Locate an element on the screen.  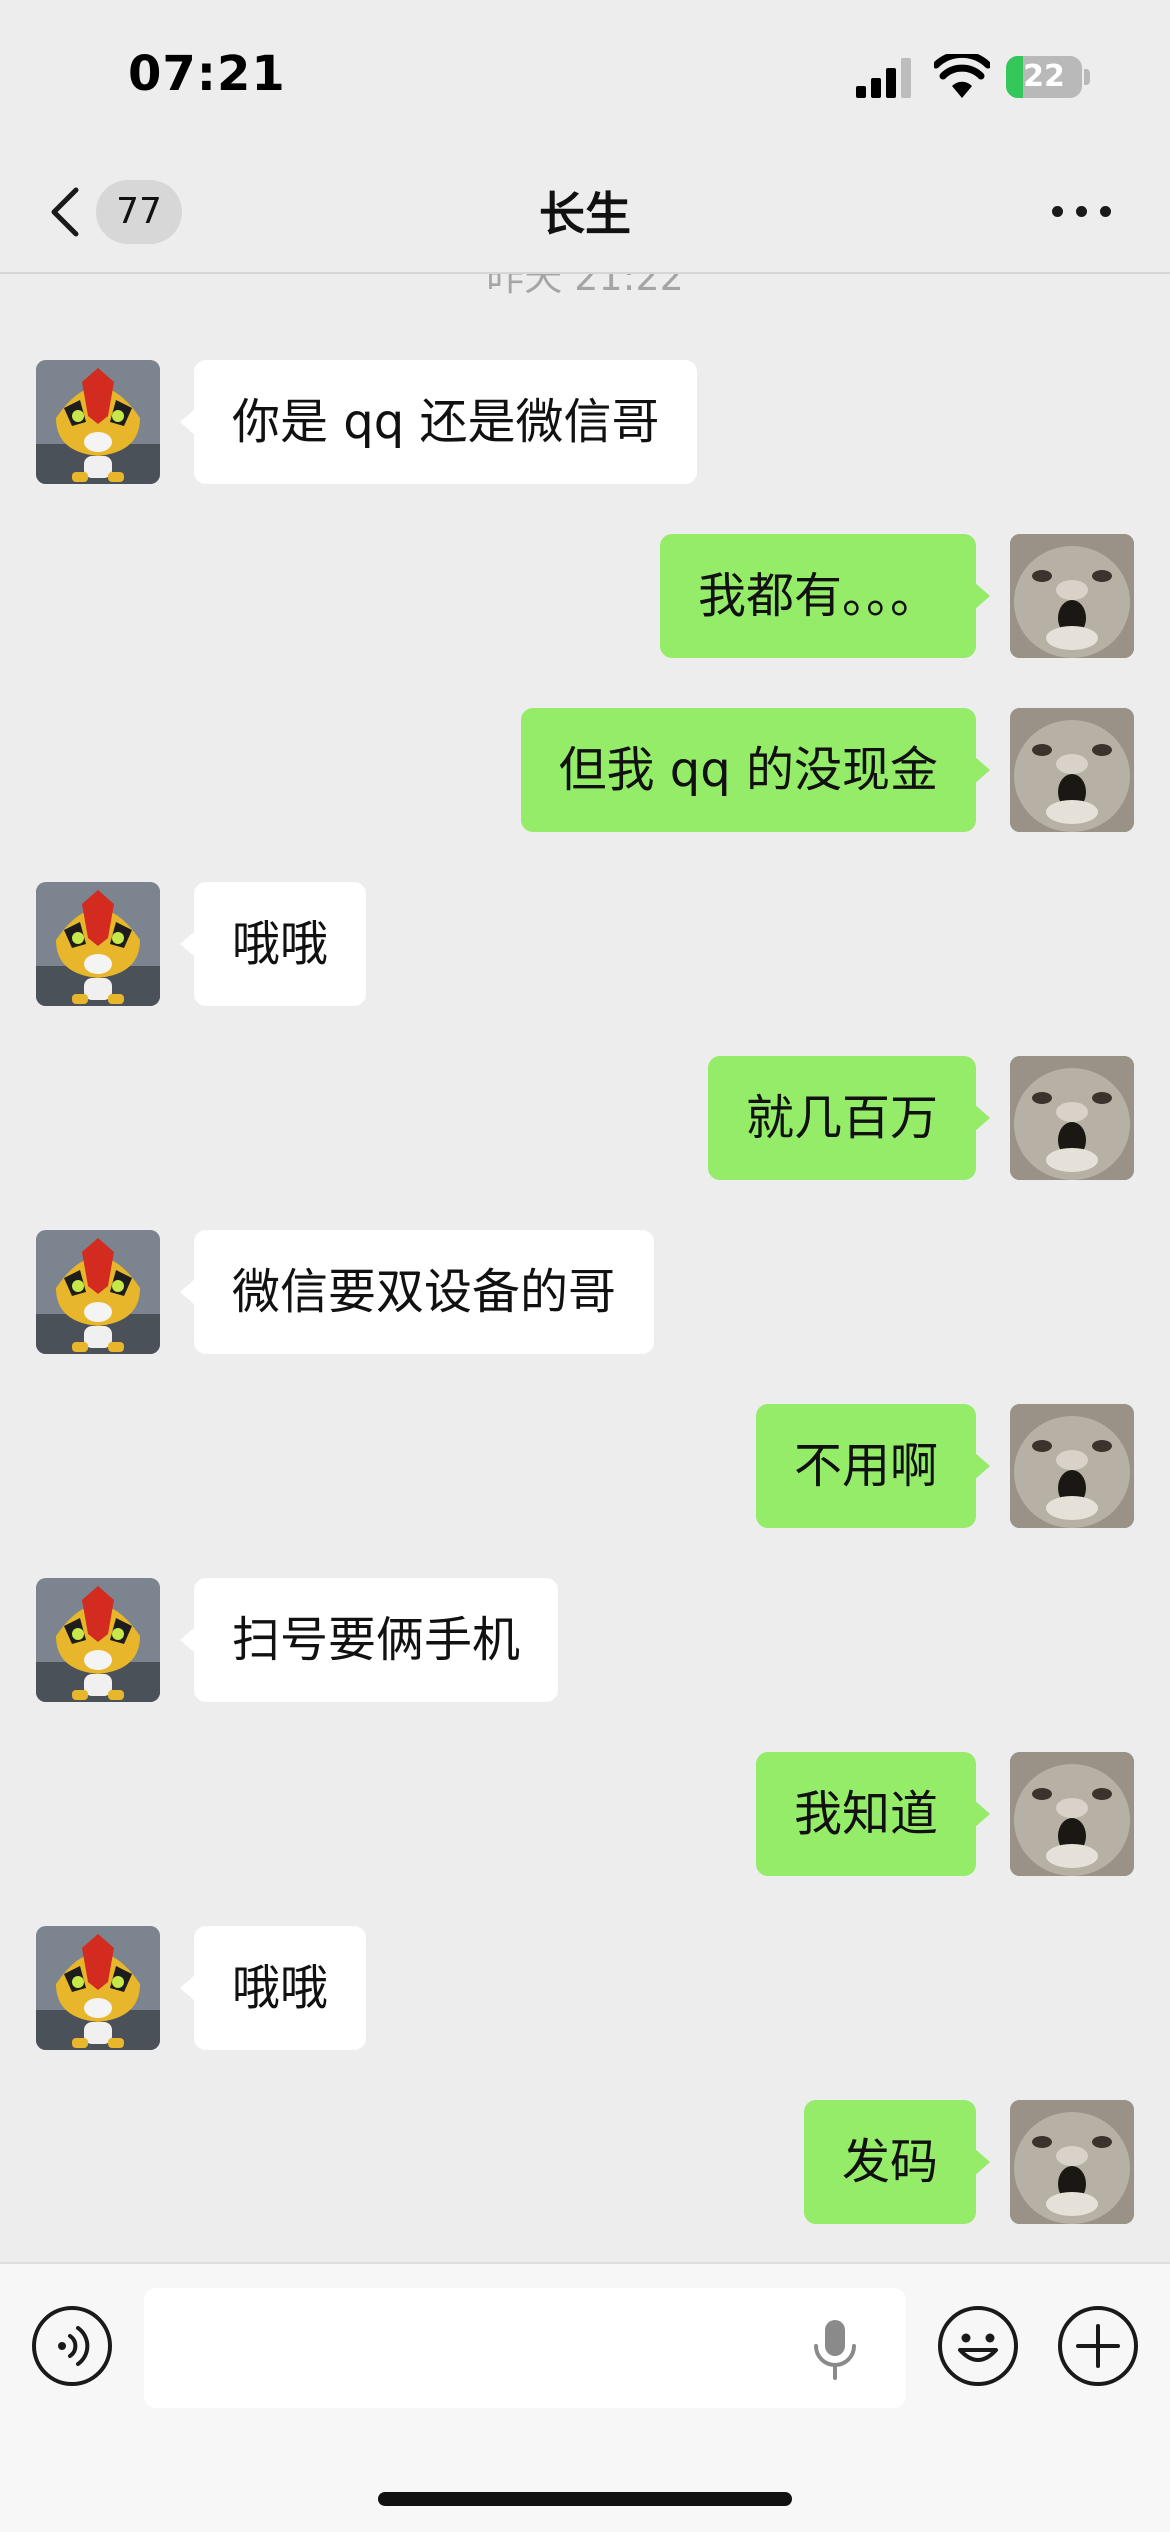
message-bubble: 扫号要俩手机 is located at coordinates (369, 1640).